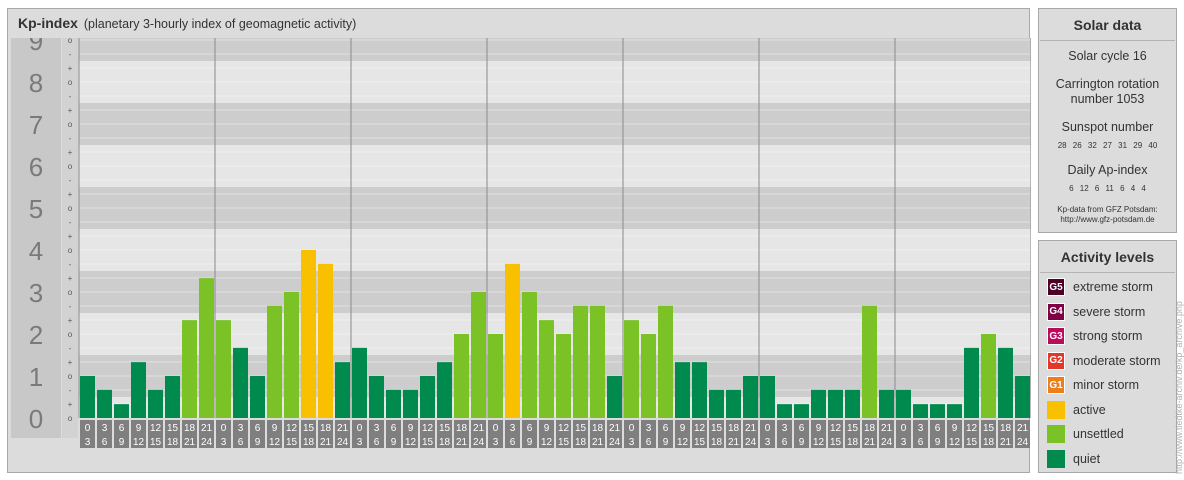 Image resolution: width=1184 pixels, height=480 pixels. What do you see at coordinates (1094, 336) in the screenshot?
I see `level-strong-storm: G3 strong storm` at bounding box center [1094, 336].